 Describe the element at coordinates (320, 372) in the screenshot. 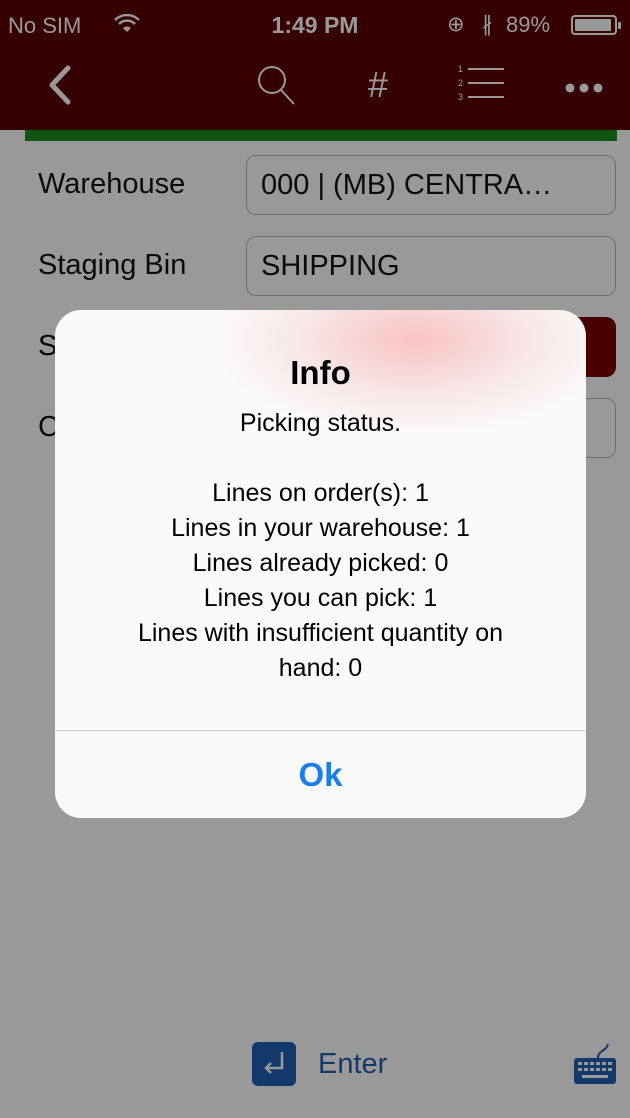

I see `alert-title: Info` at that location.